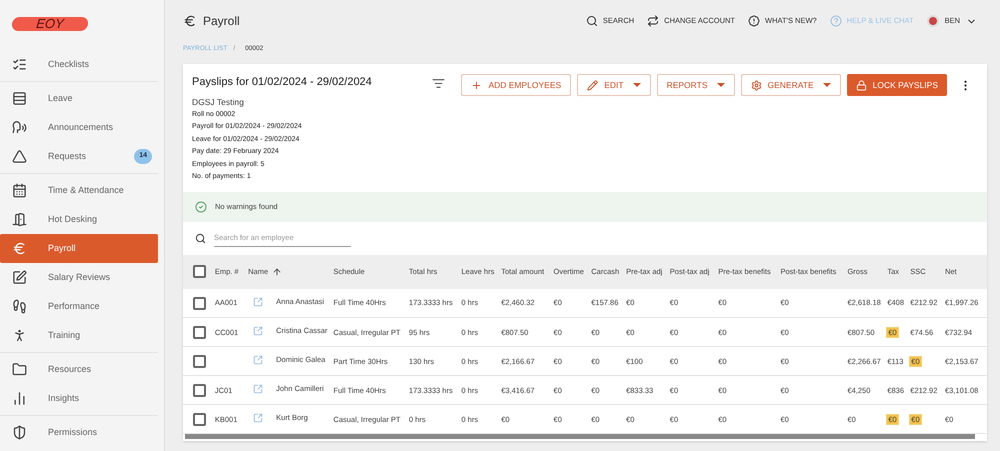 The width and height of the screenshot is (1000, 451). Describe the element at coordinates (439, 83) in the screenshot. I see `filter-icon` at that location.